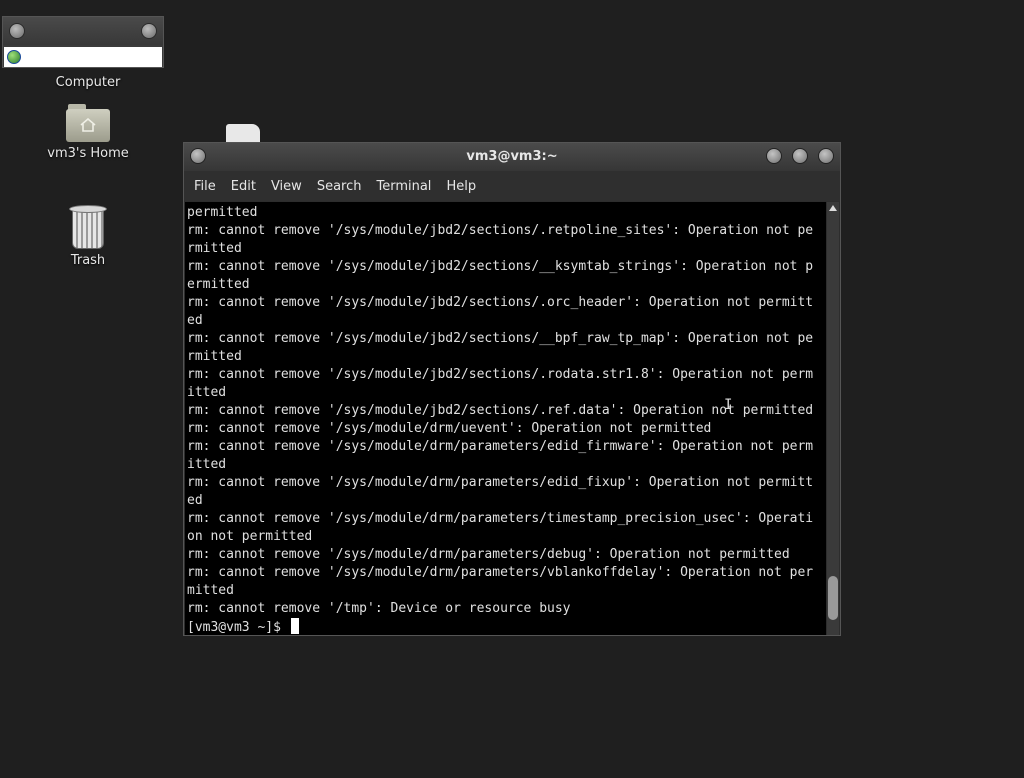 This screenshot has height=778, width=1024. I want to click on menu-edit: Edit, so click(245, 186).